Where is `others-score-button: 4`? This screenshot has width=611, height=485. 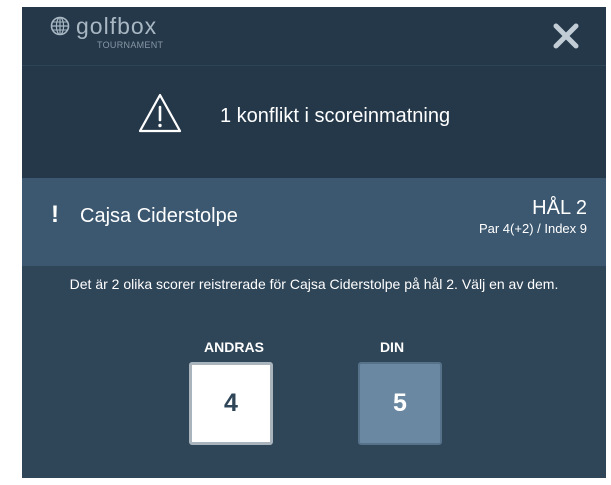 others-score-button: 4 is located at coordinates (231, 403).